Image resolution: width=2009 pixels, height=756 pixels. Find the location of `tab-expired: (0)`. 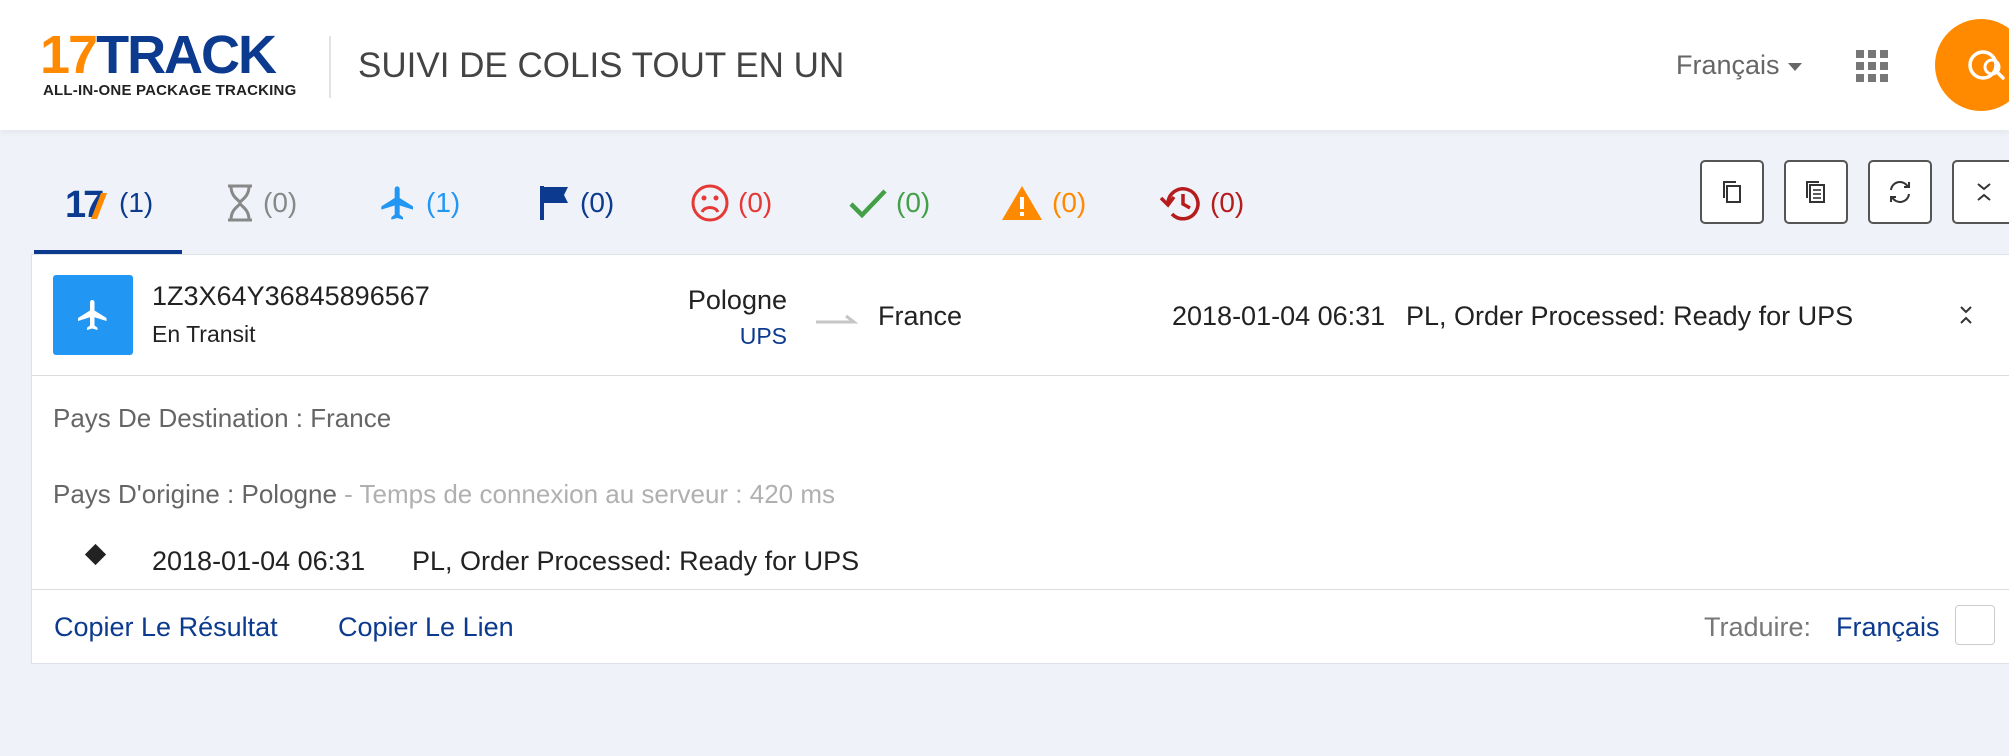

tab-expired: (0) is located at coordinates (1201, 202).